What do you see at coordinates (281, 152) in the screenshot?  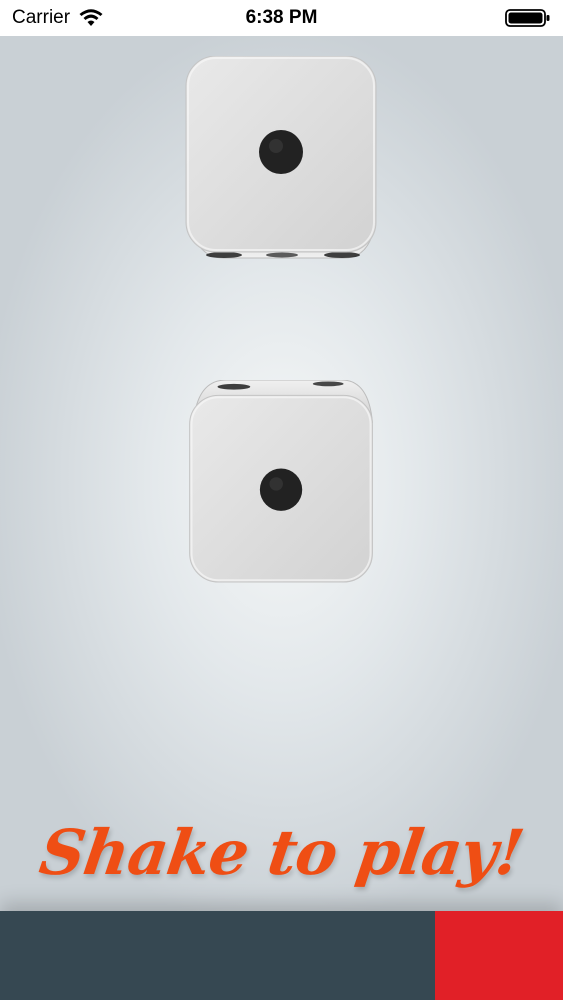 I see `die-top-pip` at bounding box center [281, 152].